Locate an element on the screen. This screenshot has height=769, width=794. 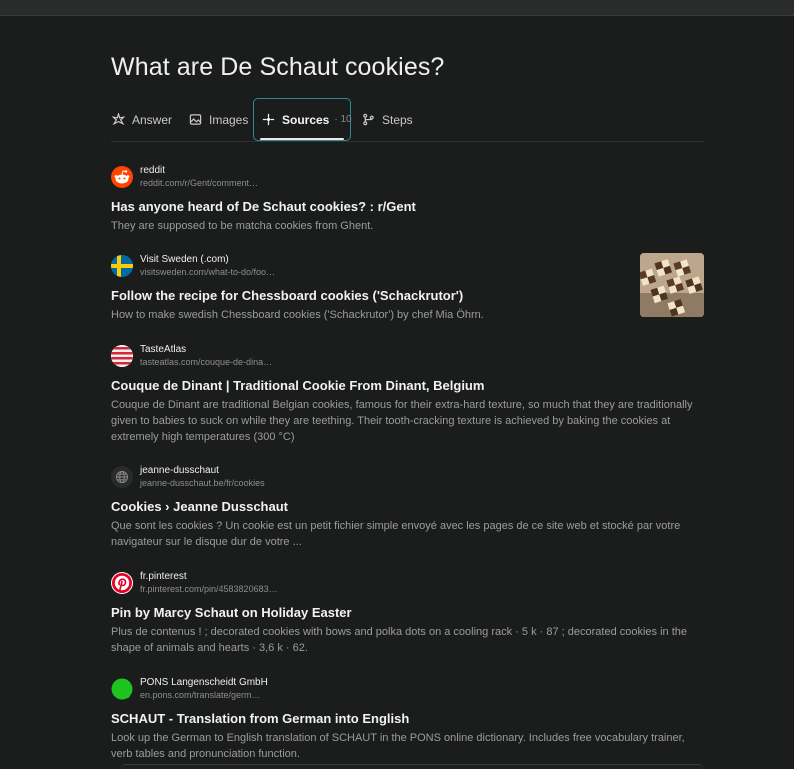
source-name: Visit Sweden (.com) is located at coordinates (184, 259).